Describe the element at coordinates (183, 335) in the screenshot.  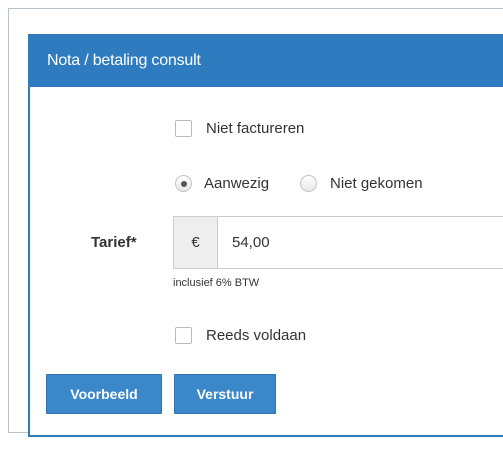
I see `reeds-voldaan-checkbox` at that location.